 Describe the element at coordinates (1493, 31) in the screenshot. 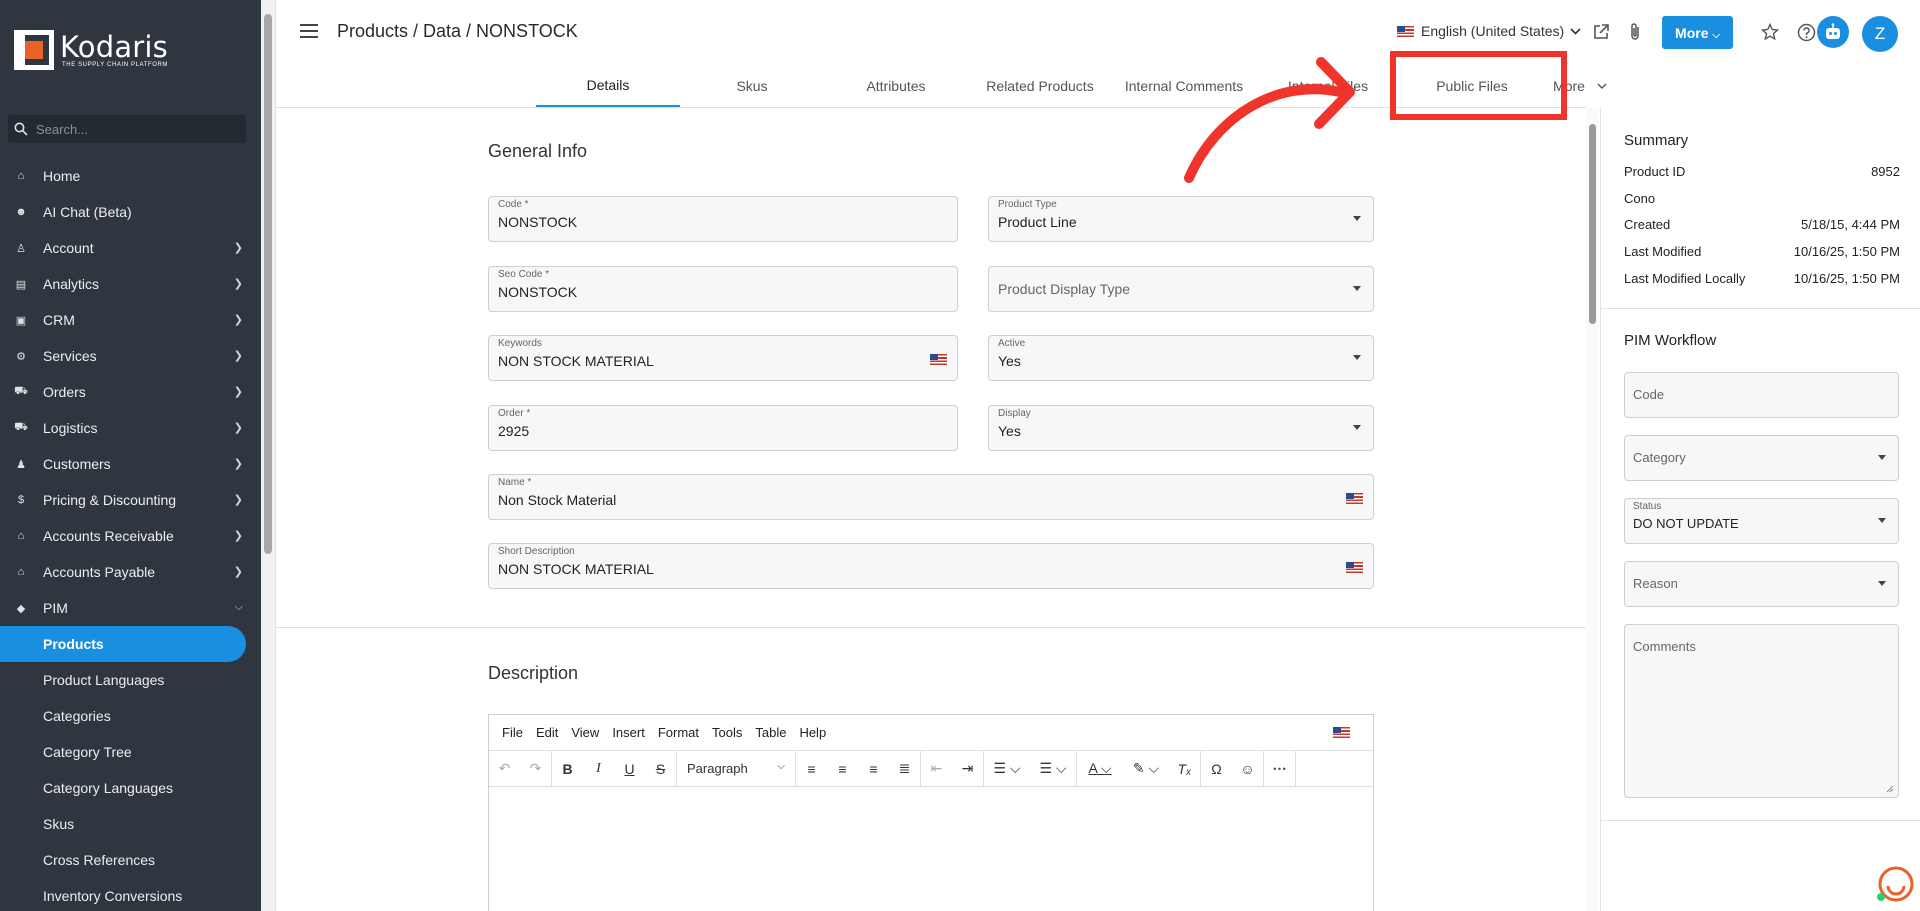

I see `language-label: English (United States)` at that location.